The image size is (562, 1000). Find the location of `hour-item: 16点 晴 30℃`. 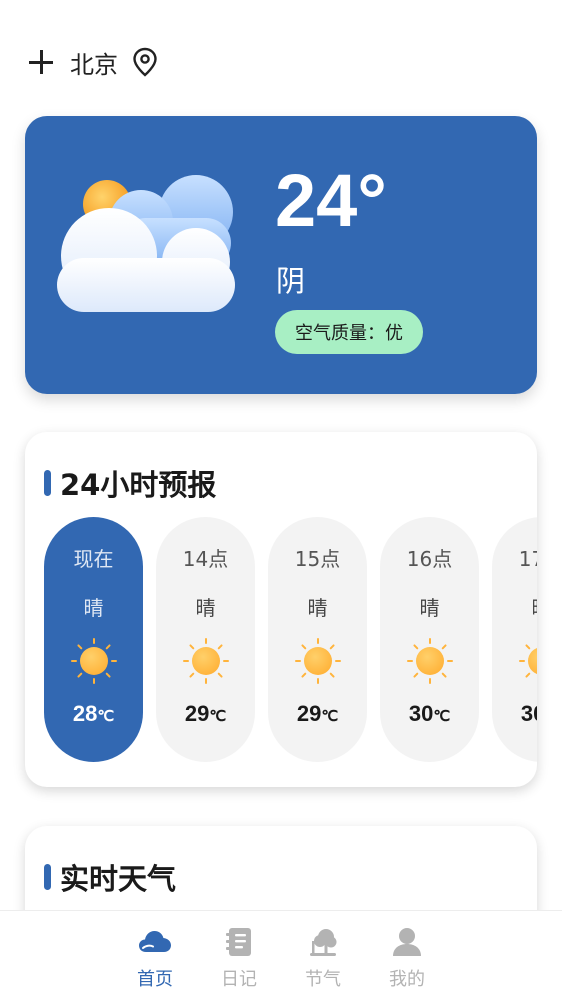

hour-item: 16点 晴 30℃ is located at coordinates (429, 639).